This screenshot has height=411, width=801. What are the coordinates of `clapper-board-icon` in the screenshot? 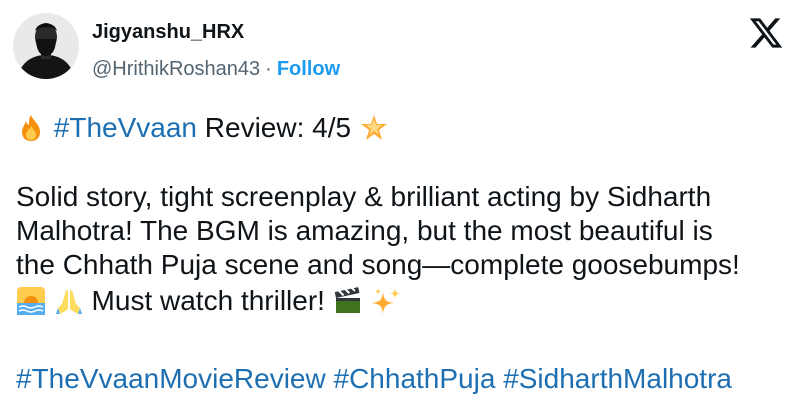 It's located at (348, 304).